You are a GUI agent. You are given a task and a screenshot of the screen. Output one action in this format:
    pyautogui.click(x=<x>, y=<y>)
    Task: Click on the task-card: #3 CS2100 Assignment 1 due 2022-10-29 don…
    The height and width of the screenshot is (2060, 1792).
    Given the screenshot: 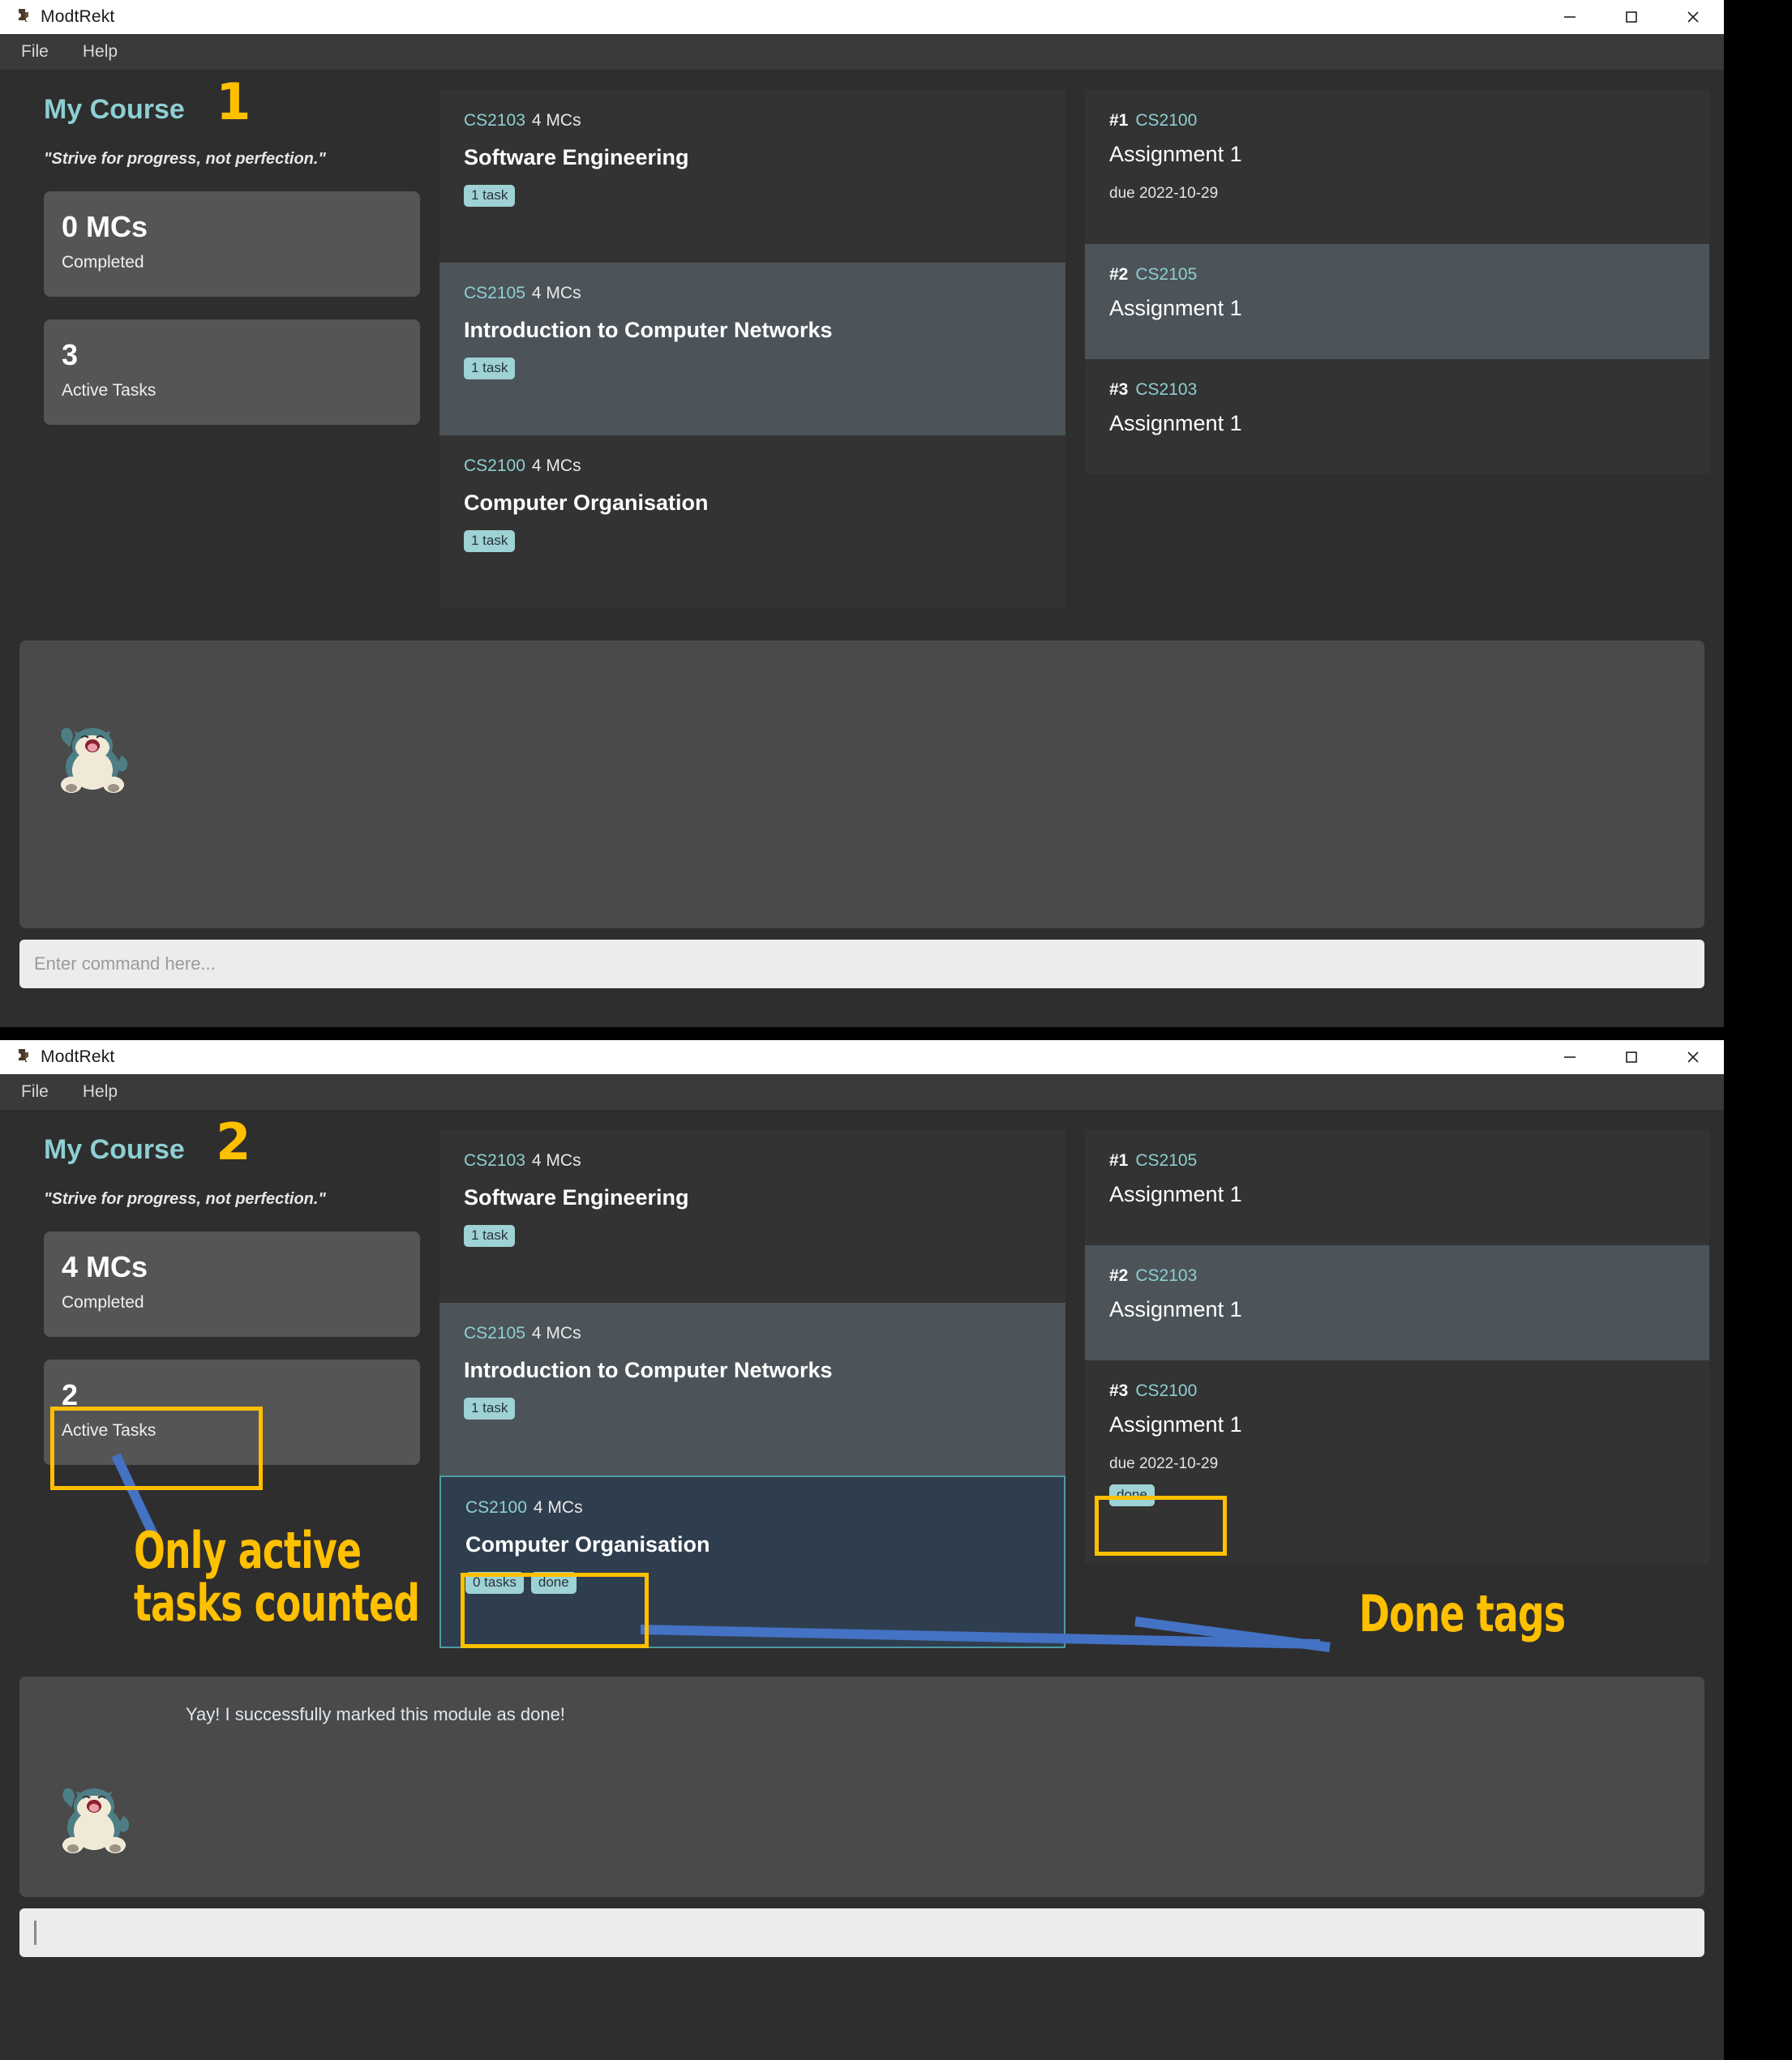 What is the action you would take?
    pyautogui.click(x=1397, y=1461)
    